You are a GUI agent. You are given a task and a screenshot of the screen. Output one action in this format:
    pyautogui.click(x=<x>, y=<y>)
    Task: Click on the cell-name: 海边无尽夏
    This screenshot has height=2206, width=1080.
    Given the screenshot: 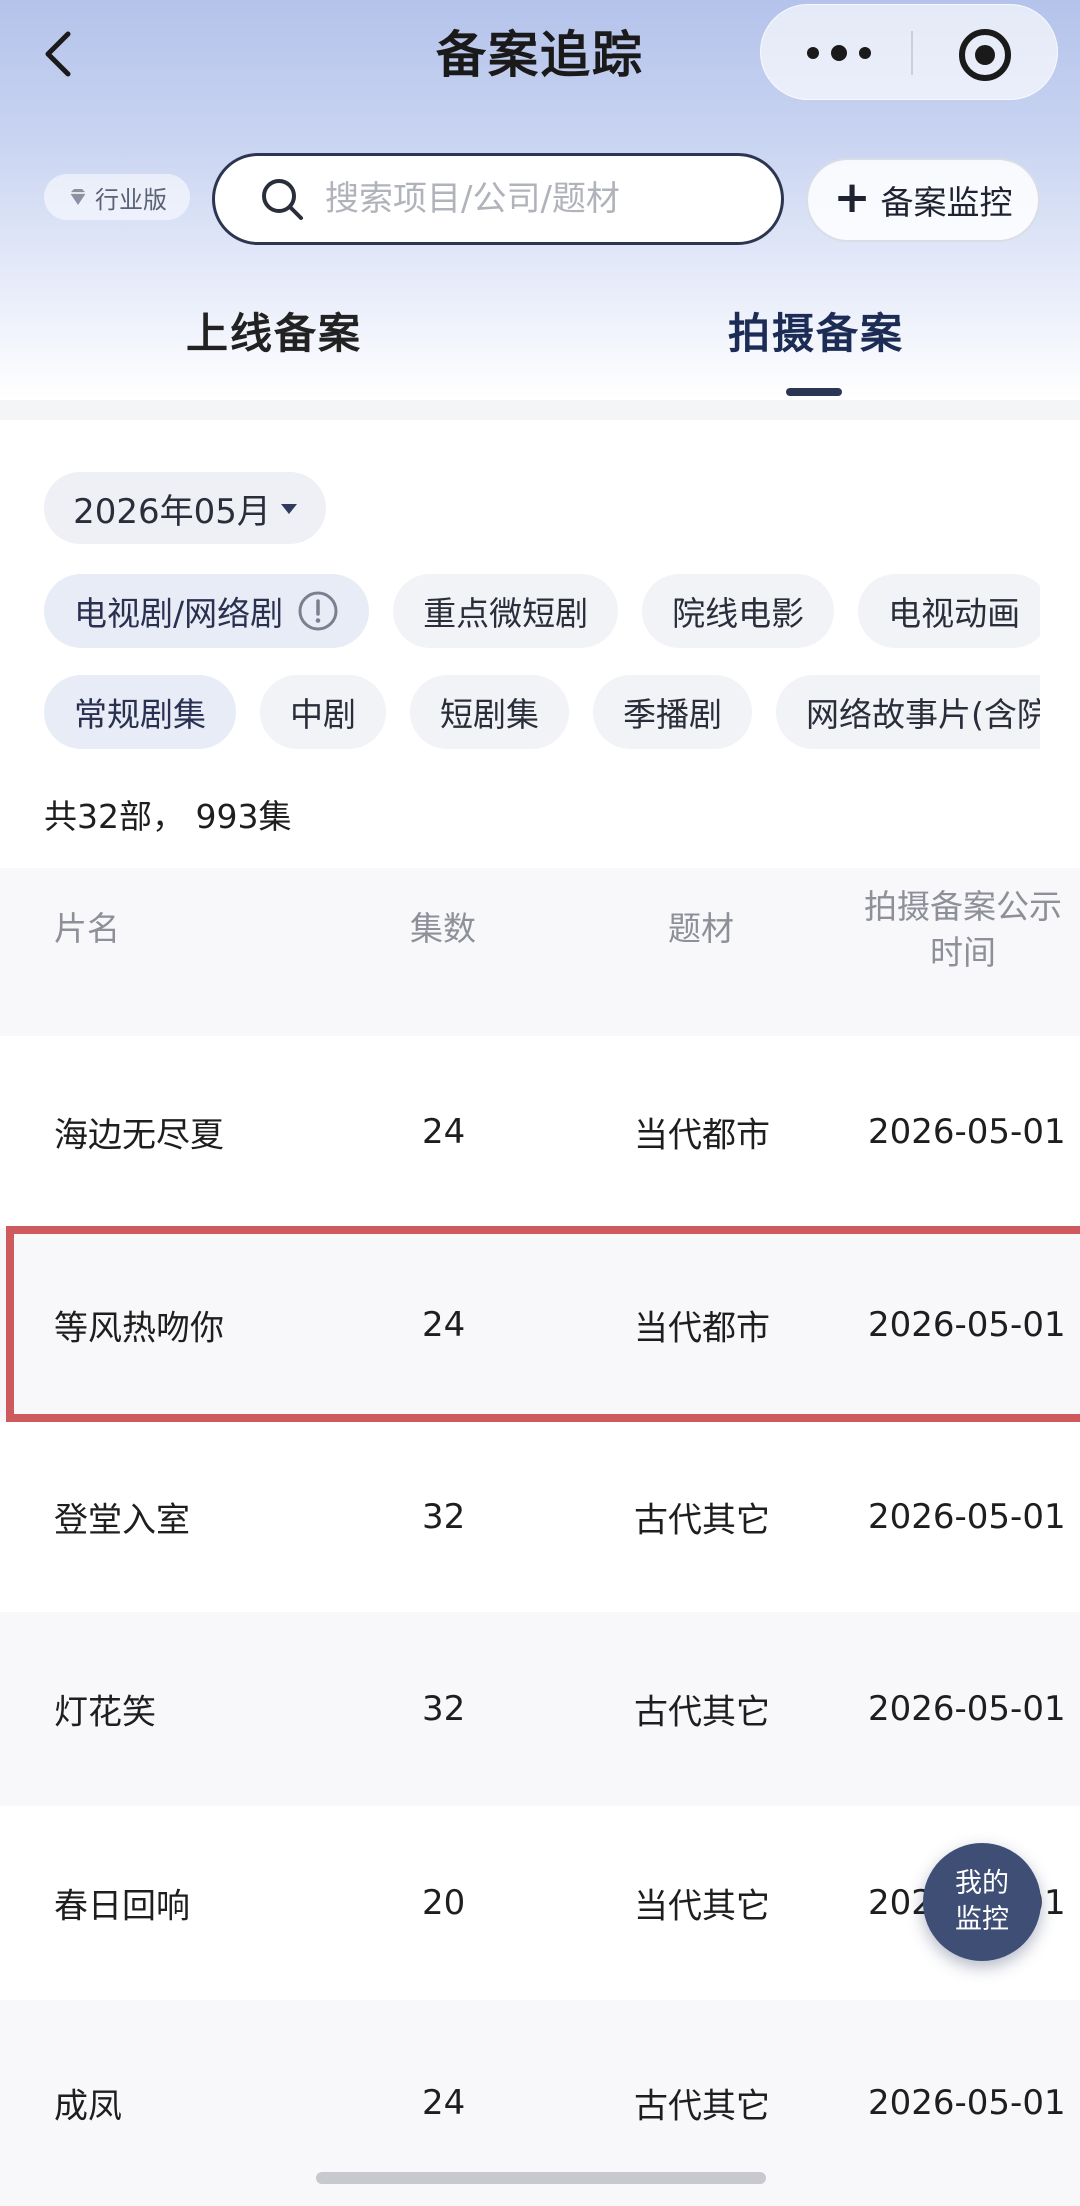 What is the action you would take?
    pyautogui.click(x=139, y=1135)
    